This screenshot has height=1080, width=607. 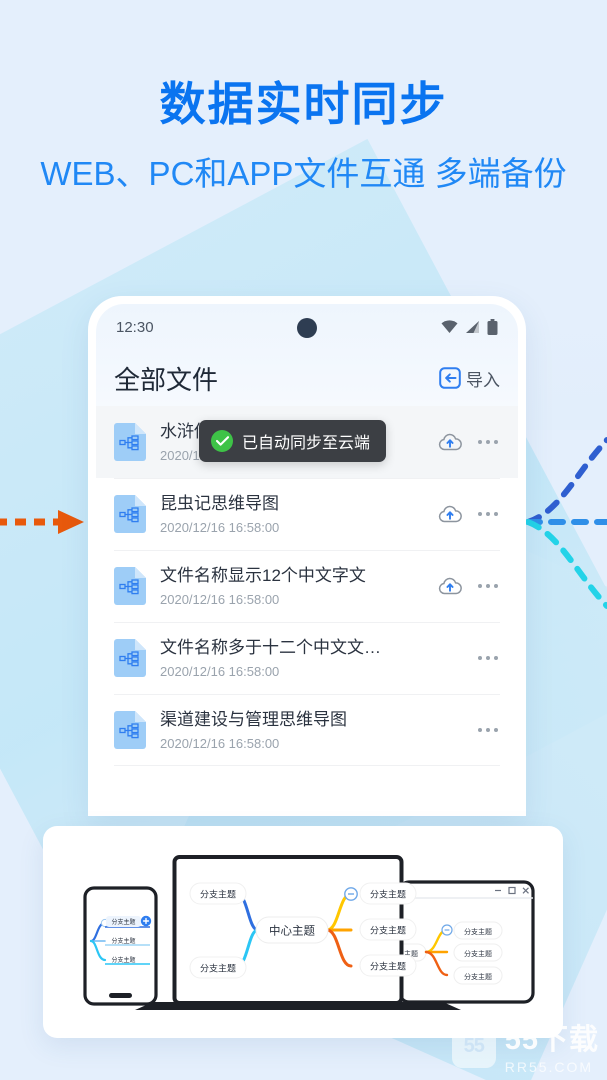 I want to click on wifi-icon, so click(x=449, y=326).